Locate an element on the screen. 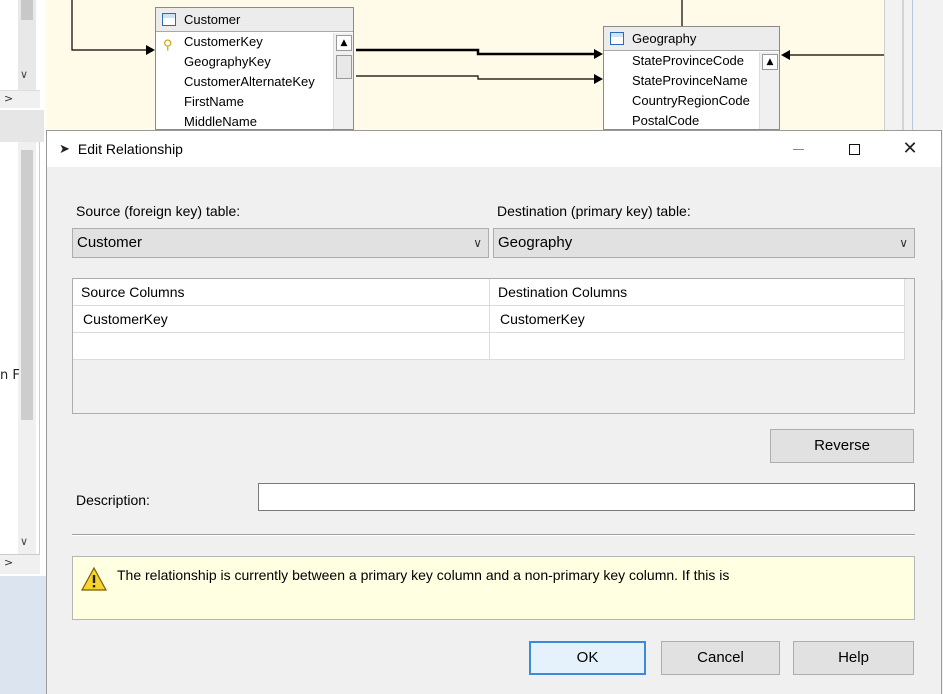 The image size is (943, 694). close-button: ✕ is located at coordinates (910, 149).